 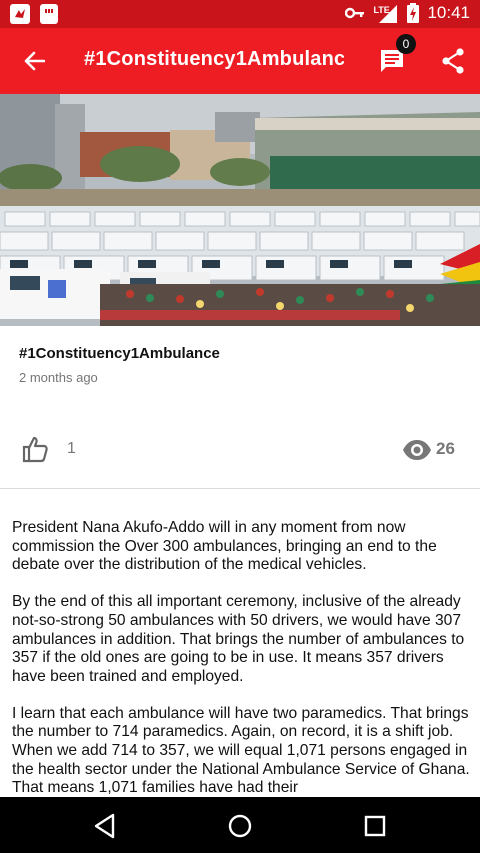 I want to click on clock: 10:41, so click(x=448, y=12).